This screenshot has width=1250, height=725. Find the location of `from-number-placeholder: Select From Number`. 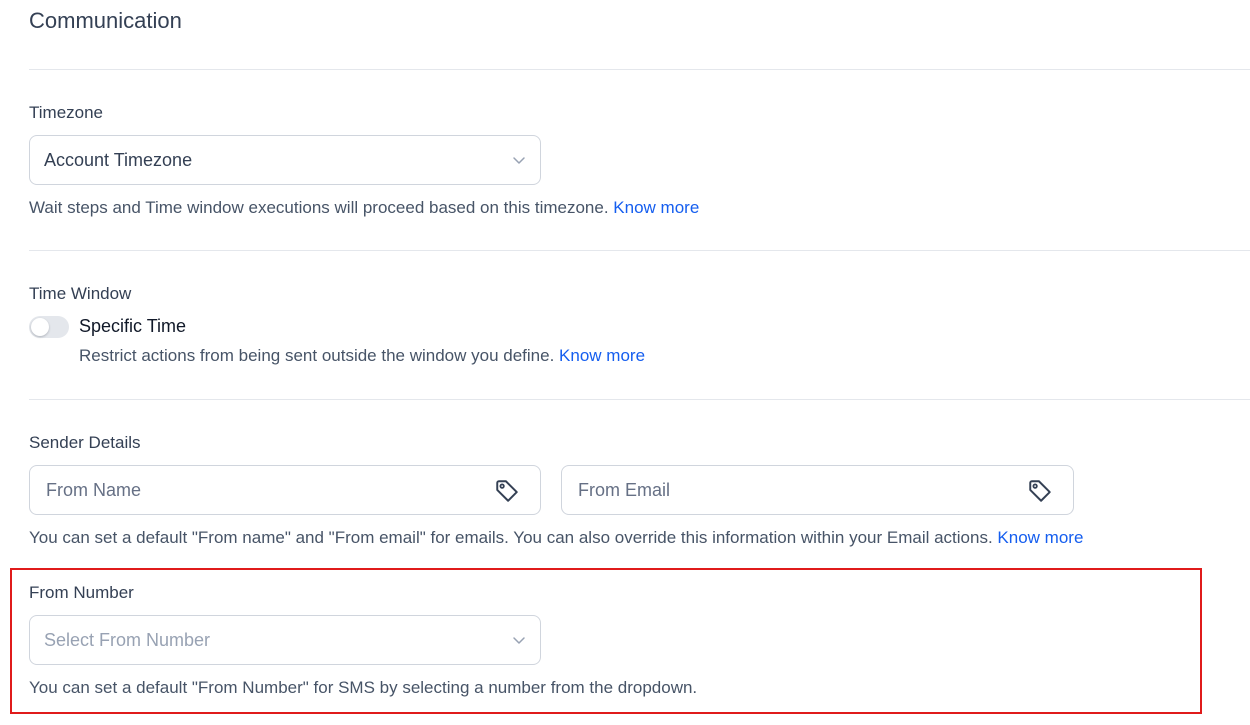

from-number-placeholder: Select From Number is located at coordinates (127, 639).